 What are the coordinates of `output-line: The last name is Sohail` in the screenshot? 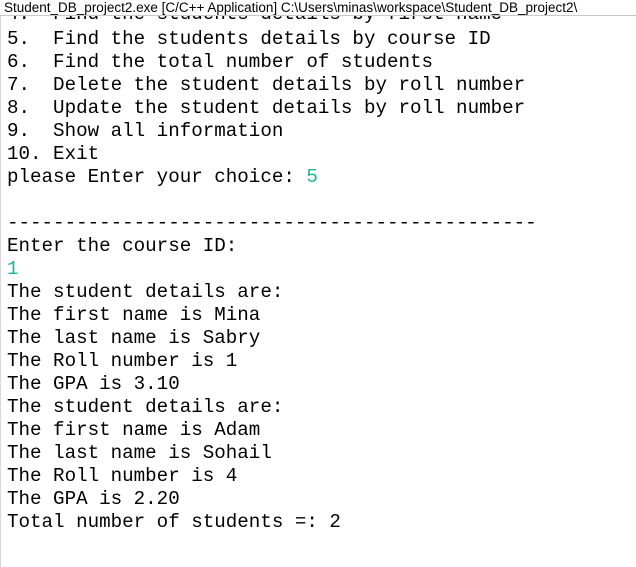 It's located at (139, 453).